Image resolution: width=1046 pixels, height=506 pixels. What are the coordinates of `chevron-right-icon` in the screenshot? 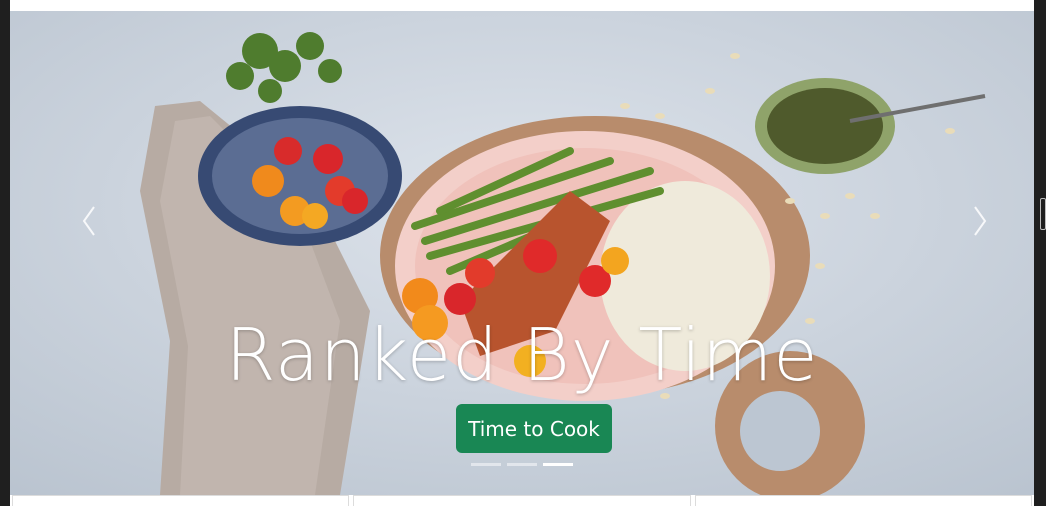 It's located at (980, 221).